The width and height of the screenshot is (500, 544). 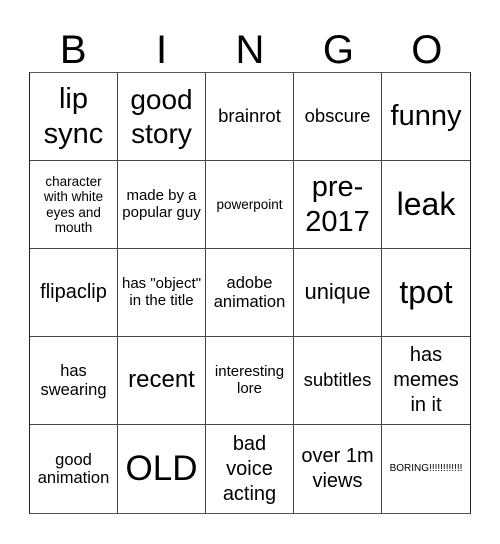 I want to click on bingo-cell: unique, so click(x=338, y=293).